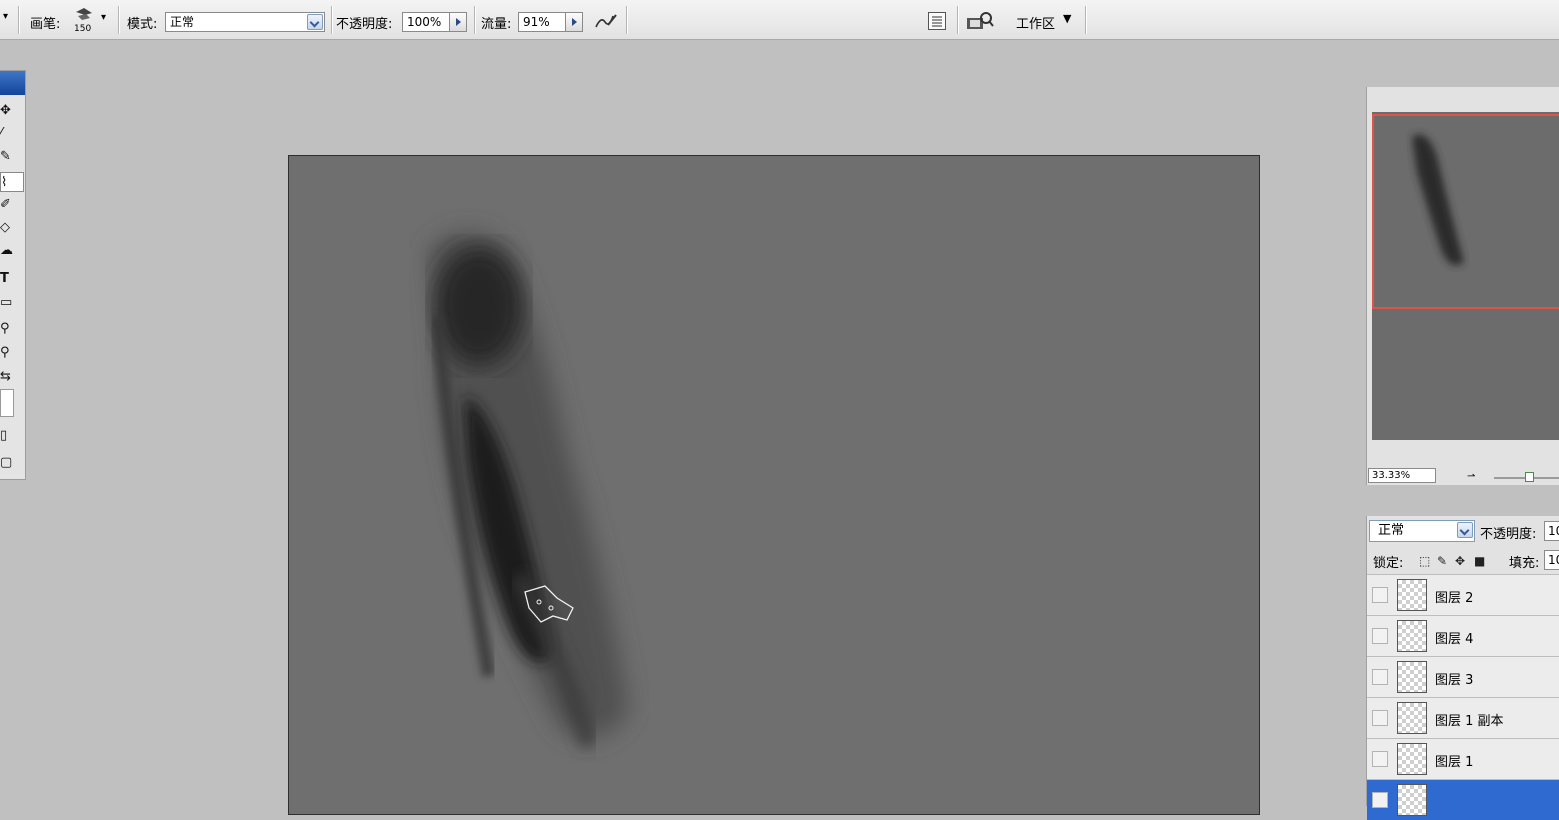  I want to click on workspace-menu: 工作区 ▼, so click(1045, 21).